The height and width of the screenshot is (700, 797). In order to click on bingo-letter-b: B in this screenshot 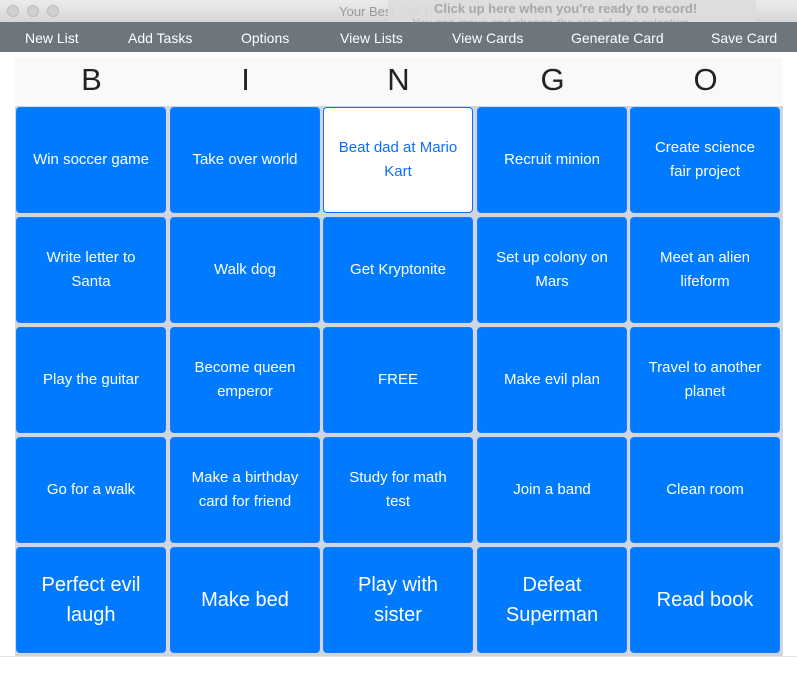, I will do `click(91, 79)`.